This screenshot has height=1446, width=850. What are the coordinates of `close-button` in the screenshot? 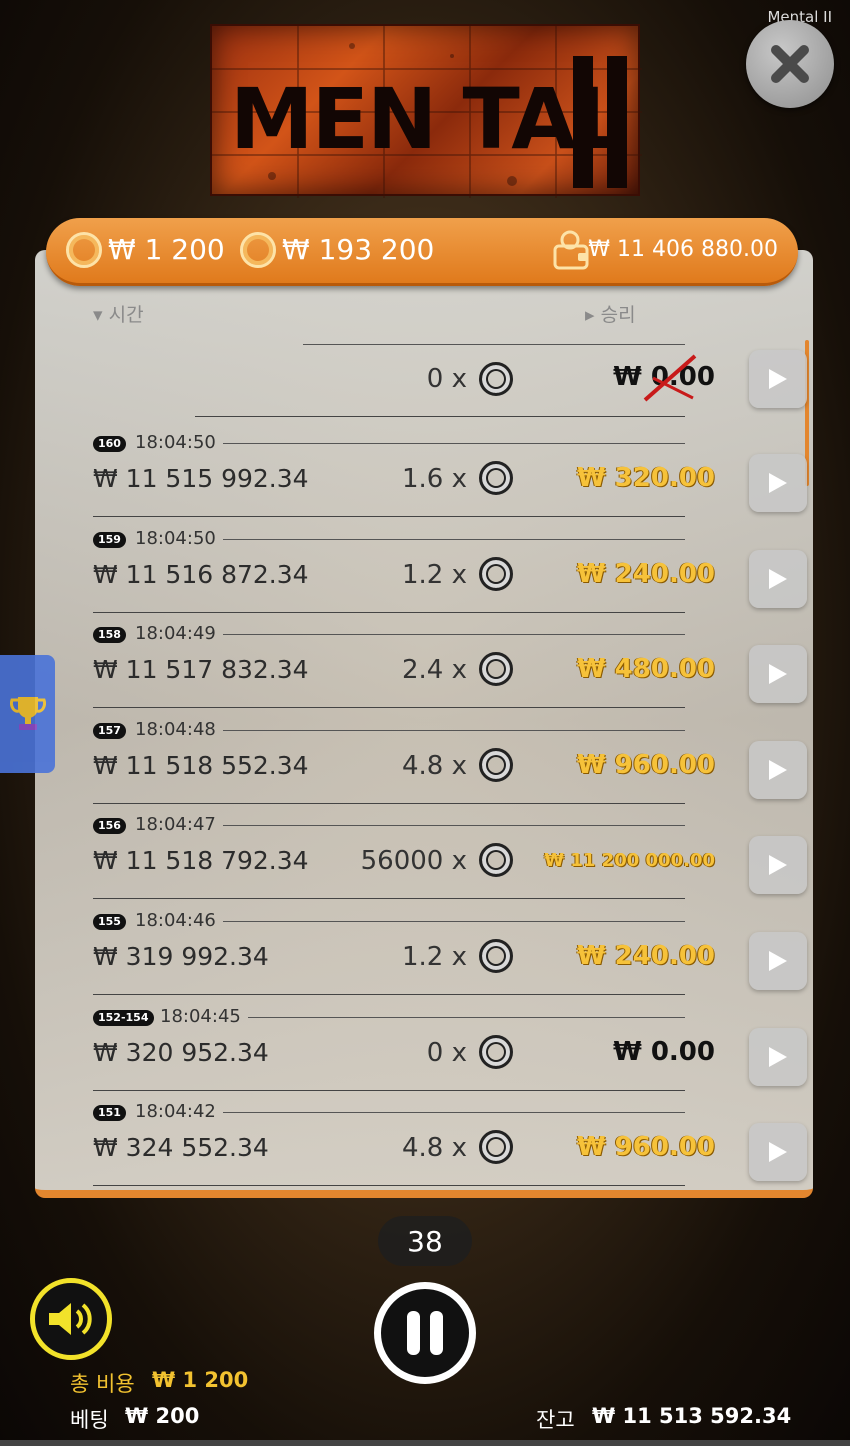 It's located at (790, 64).